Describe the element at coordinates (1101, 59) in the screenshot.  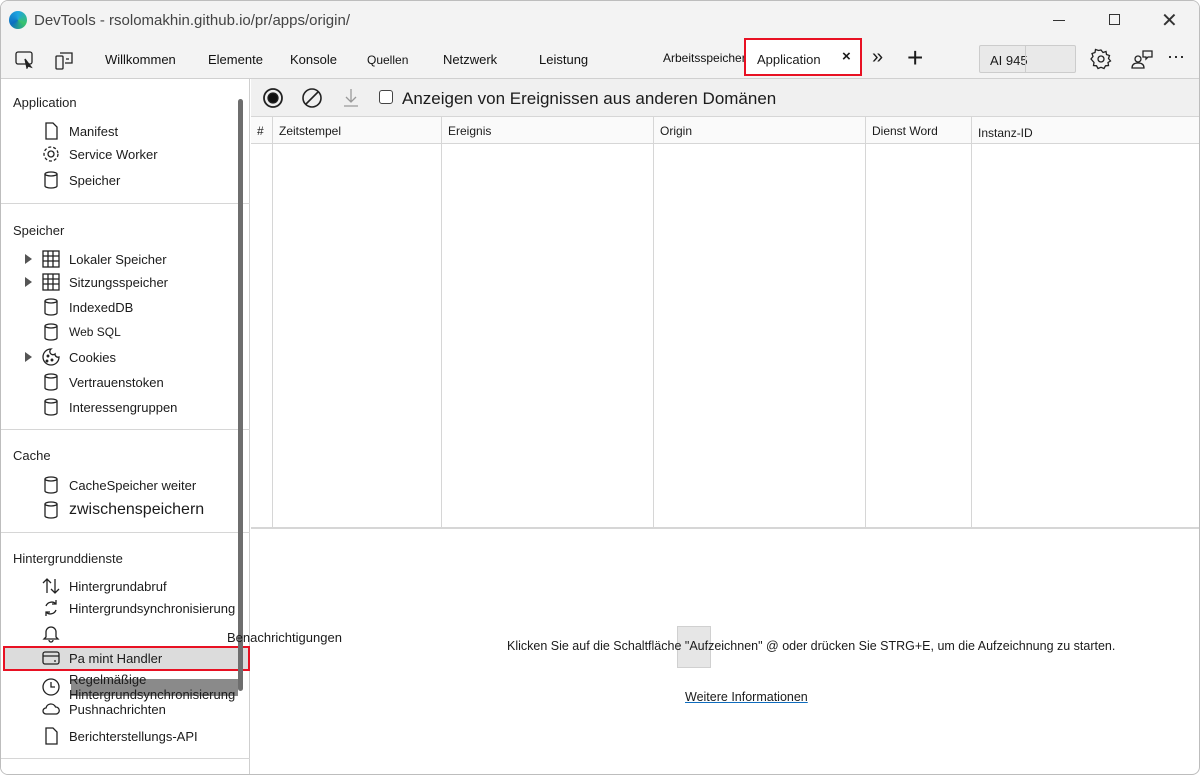
I see `settings-gear-icon` at that location.